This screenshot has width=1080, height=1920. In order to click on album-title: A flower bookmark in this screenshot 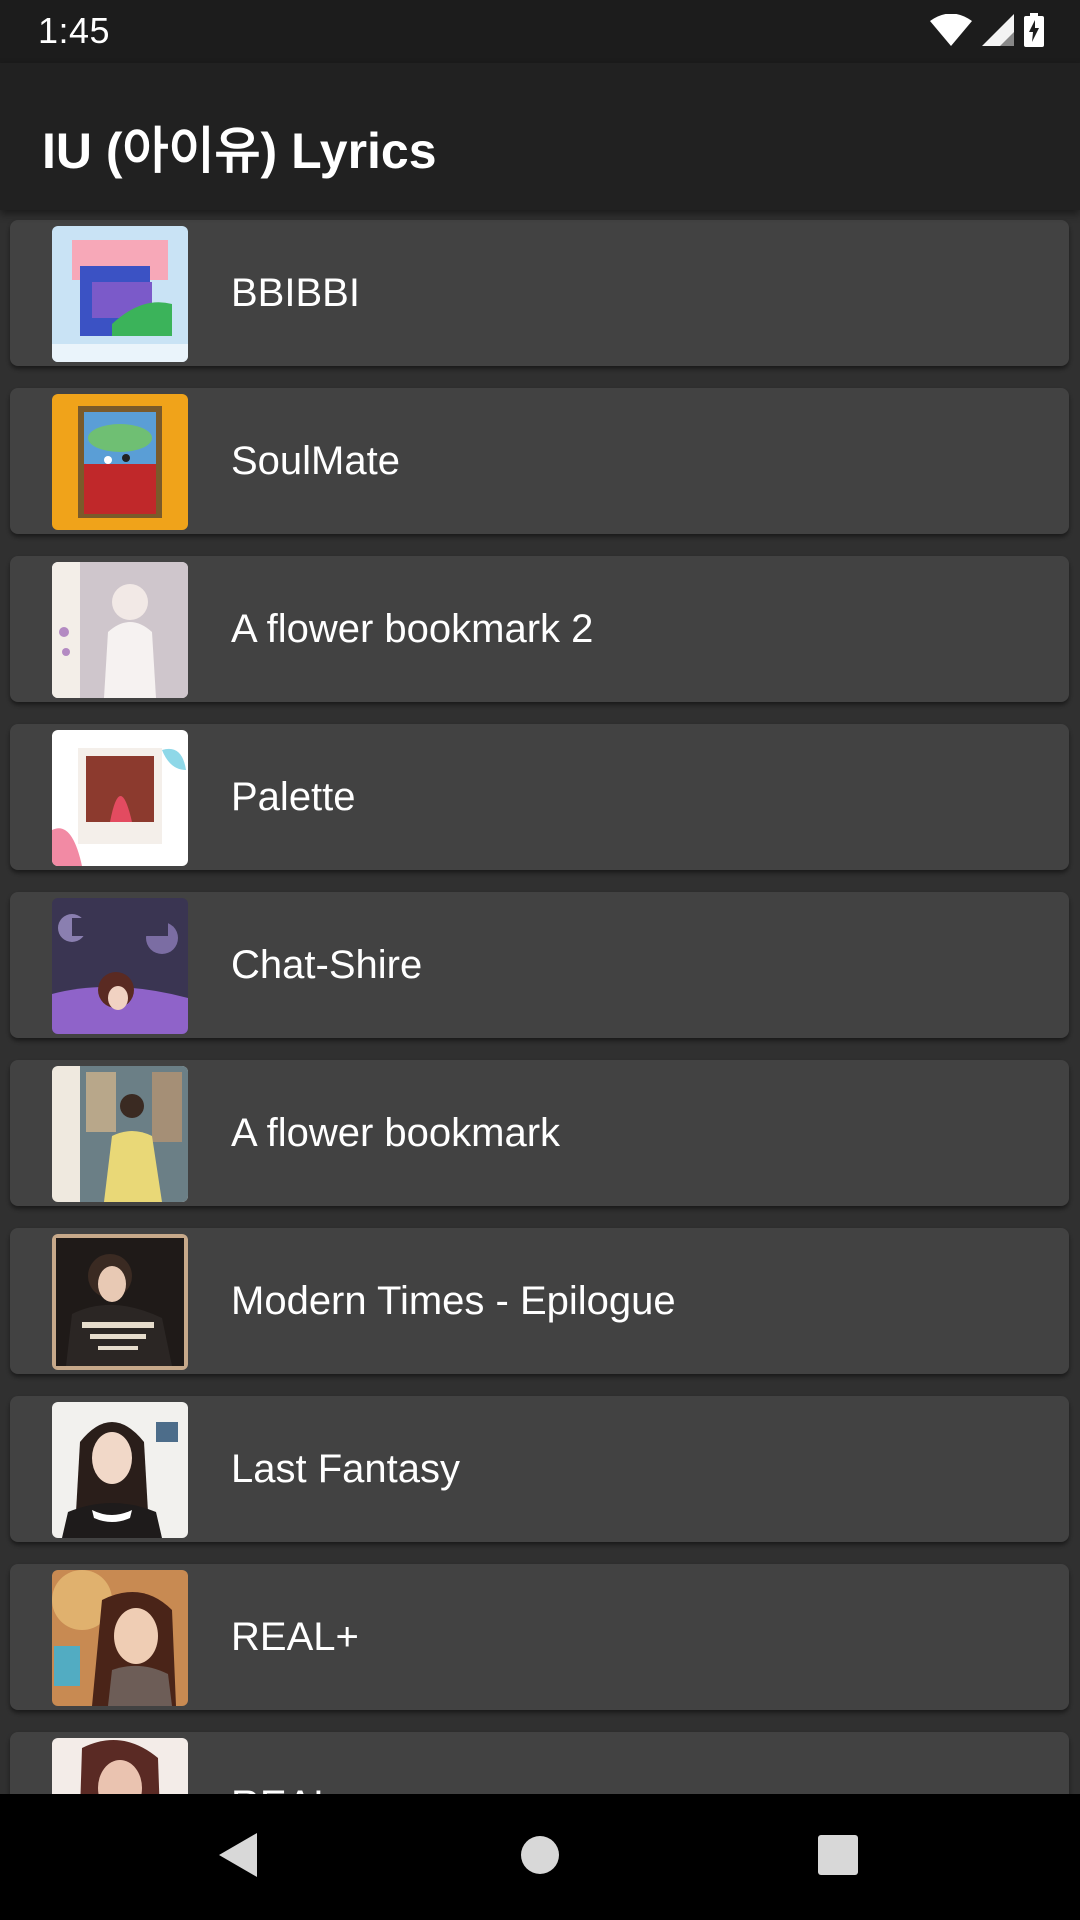, I will do `click(396, 1133)`.